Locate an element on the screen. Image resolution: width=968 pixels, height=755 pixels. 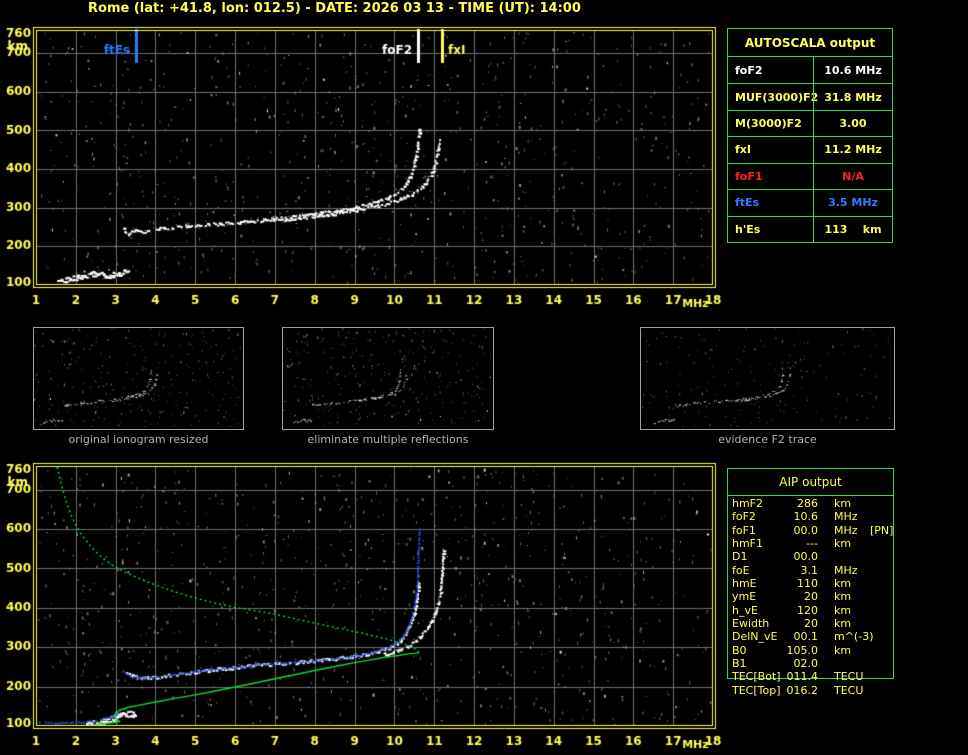
aip-row: hmE 110 km is located at coordinates (847, 583).